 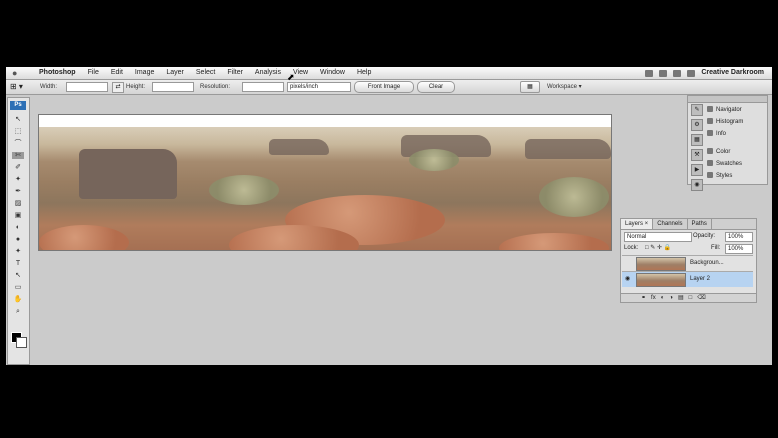 I want to click on menu-tray: Creative Darkroom, so click(x=704, y=73).